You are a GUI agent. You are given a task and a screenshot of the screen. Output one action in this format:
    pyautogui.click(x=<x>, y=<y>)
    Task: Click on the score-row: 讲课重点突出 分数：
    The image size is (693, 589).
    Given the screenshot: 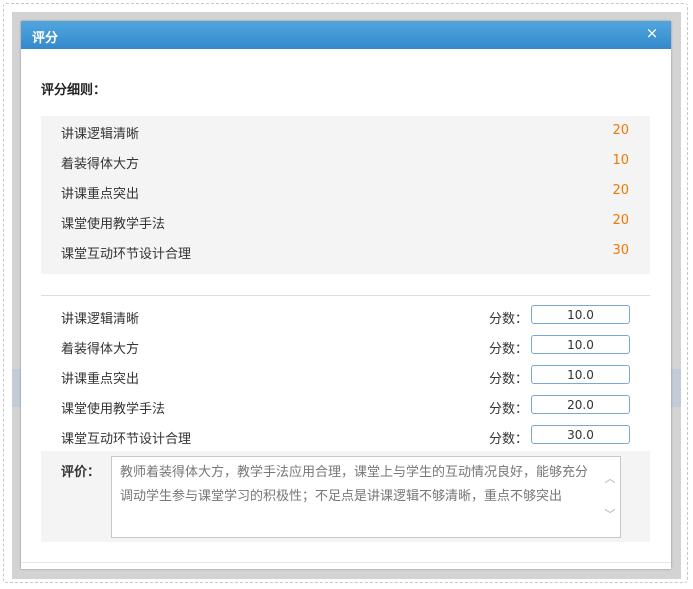 What is the action you would take?
    pyautogui.click(x=345, y=377)
    